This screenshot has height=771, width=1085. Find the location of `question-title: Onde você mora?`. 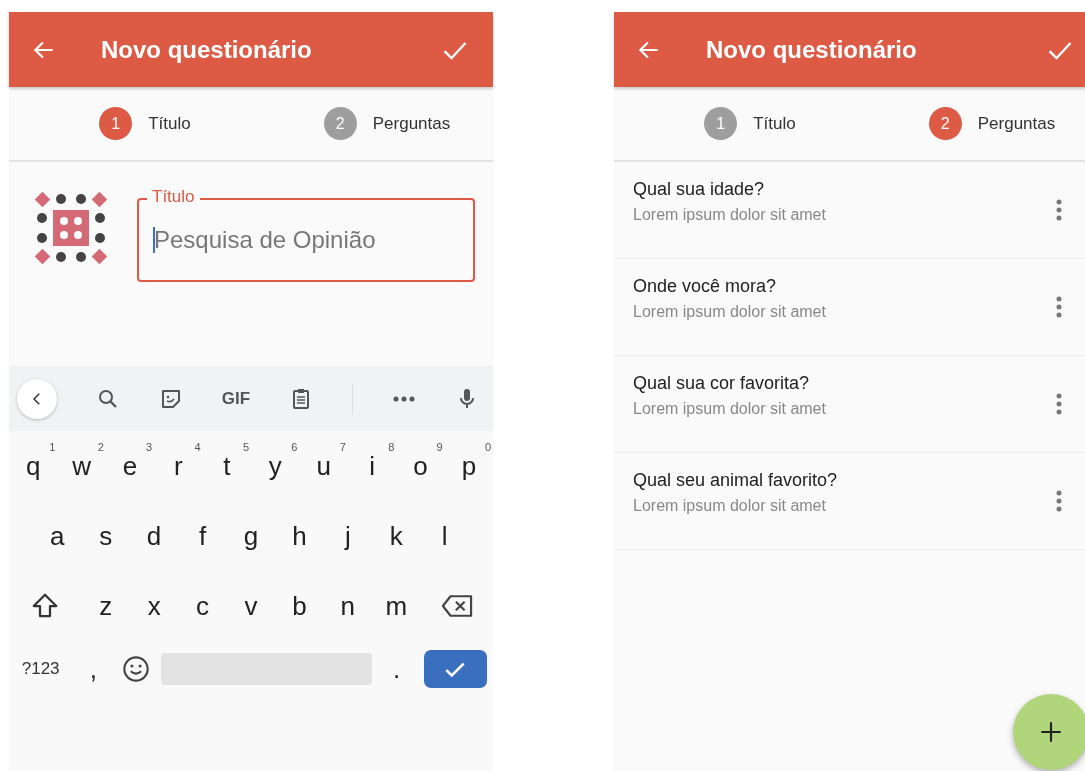

question-title: Onde você mora? is located at coordinates (844, 286).